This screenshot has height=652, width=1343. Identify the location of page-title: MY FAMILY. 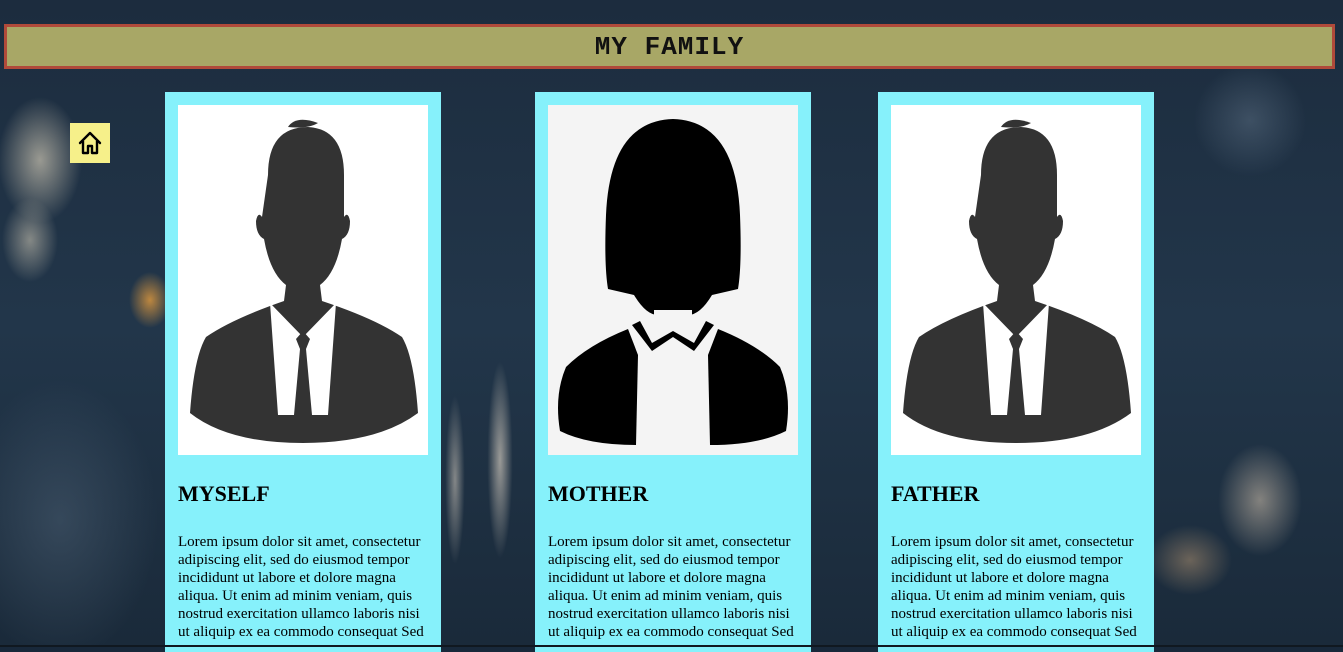
(669, 46).